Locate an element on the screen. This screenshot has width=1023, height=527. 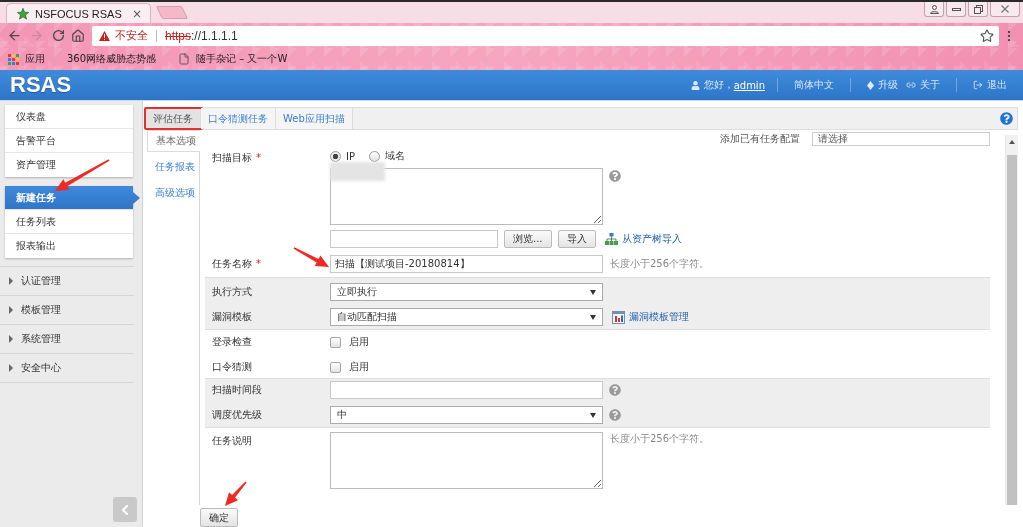
bookmark-star-button is located at coordinates (987, 35).